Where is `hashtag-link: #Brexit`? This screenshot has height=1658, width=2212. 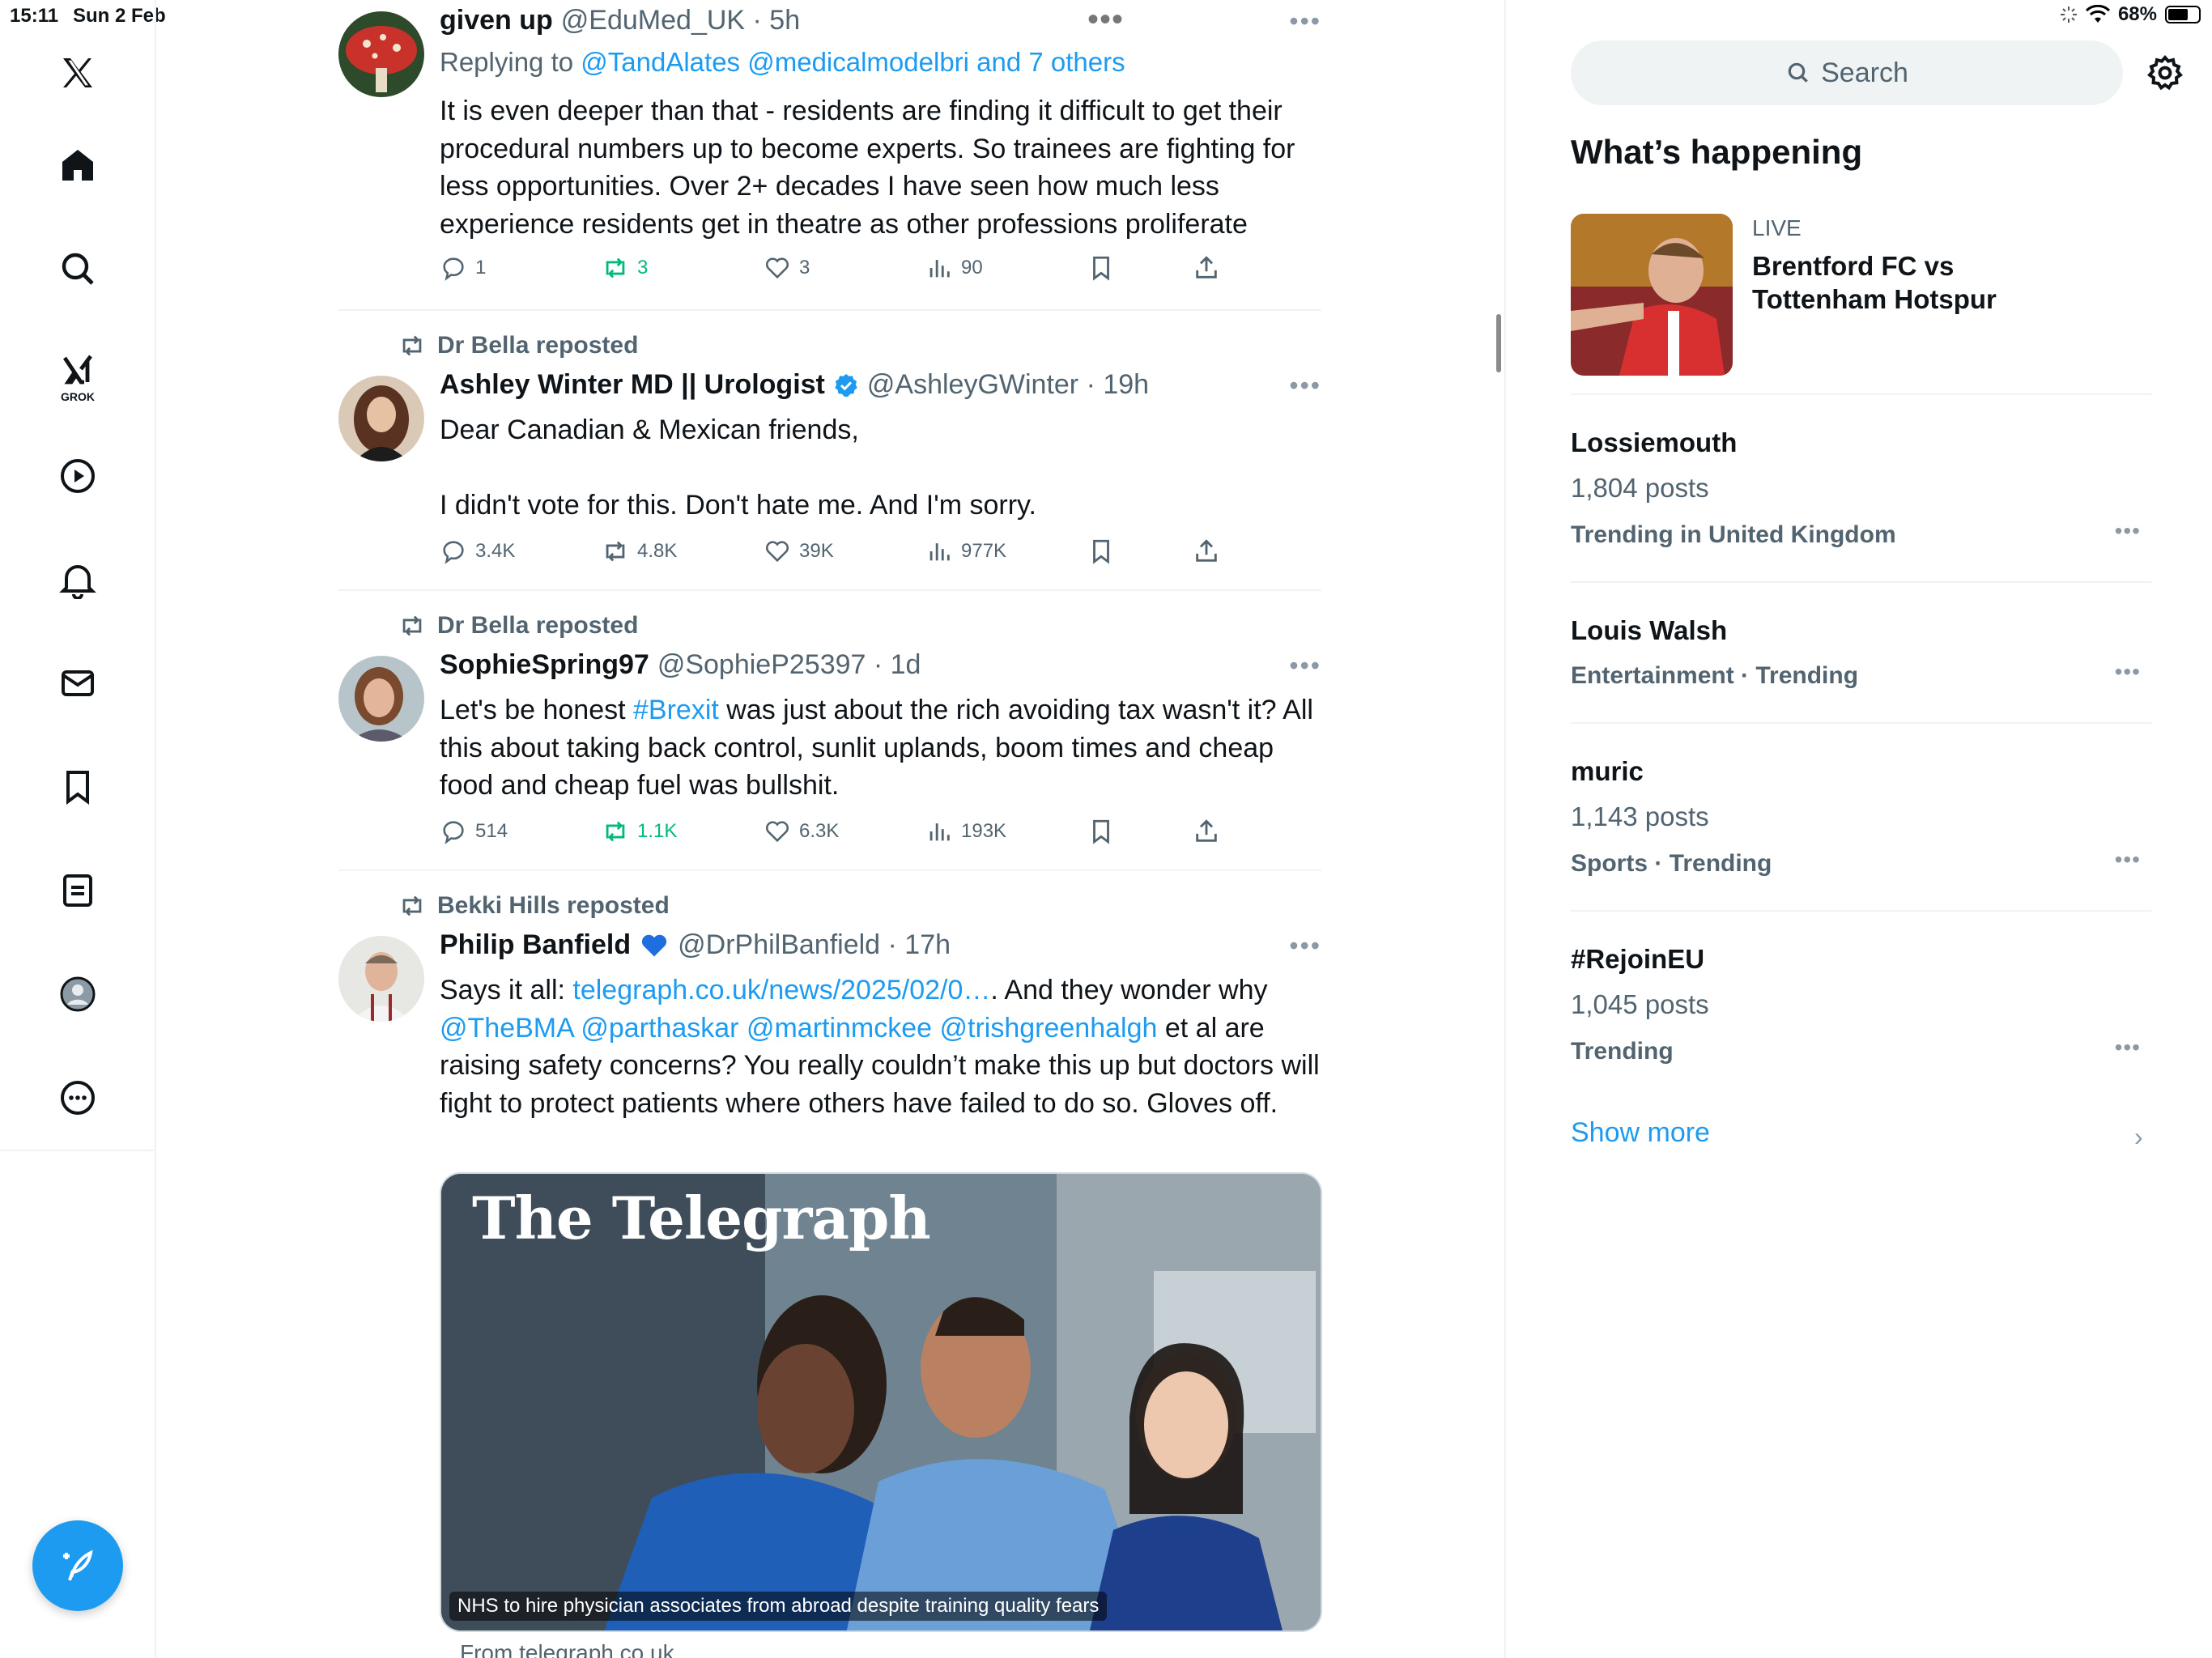 hashtag-link: #Brexit is located at coordinates (676, 710).